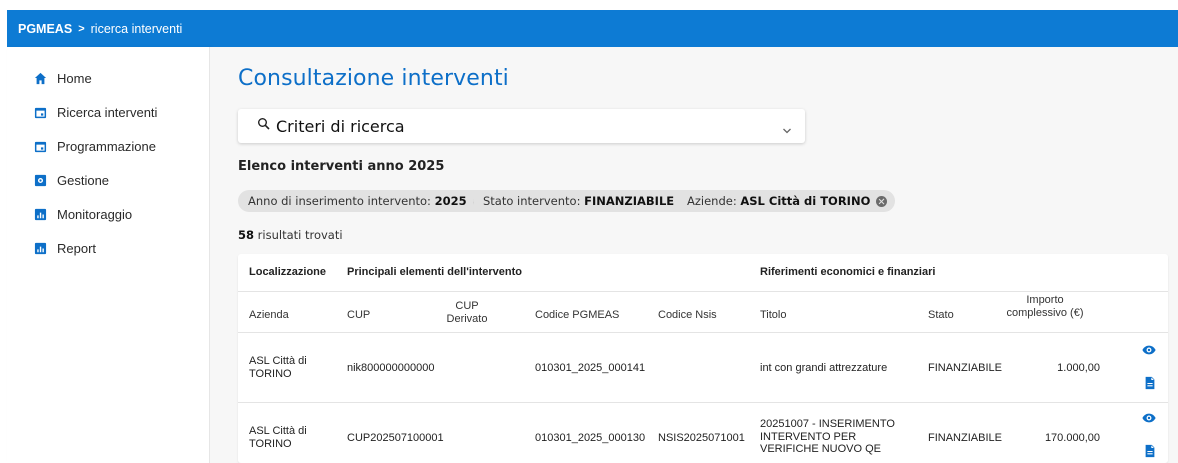 The image size is (1178, 463). Describe the element at coordinates (77, 248) in the screenshot. I see `sidebar-item-label: Report` at that location.